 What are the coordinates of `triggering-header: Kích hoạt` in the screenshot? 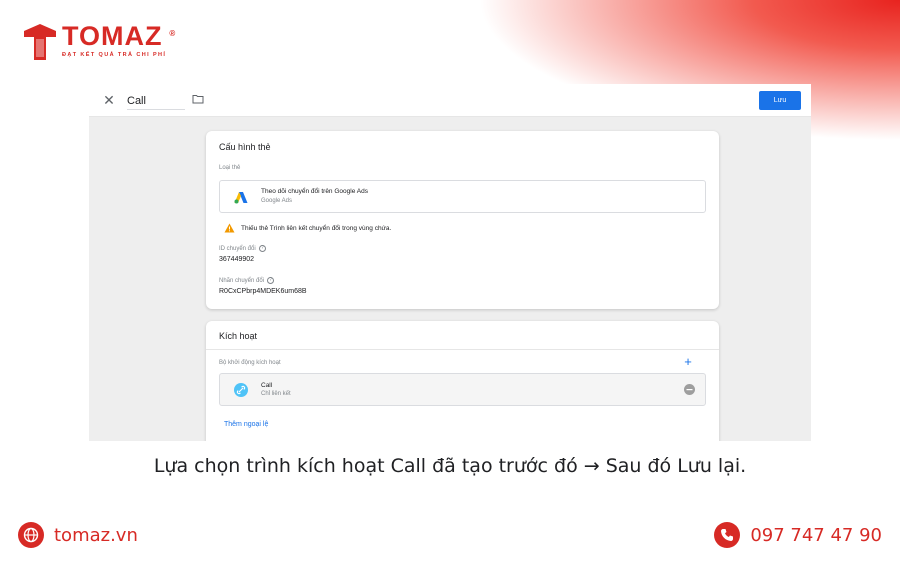 It's located at (462, 335).